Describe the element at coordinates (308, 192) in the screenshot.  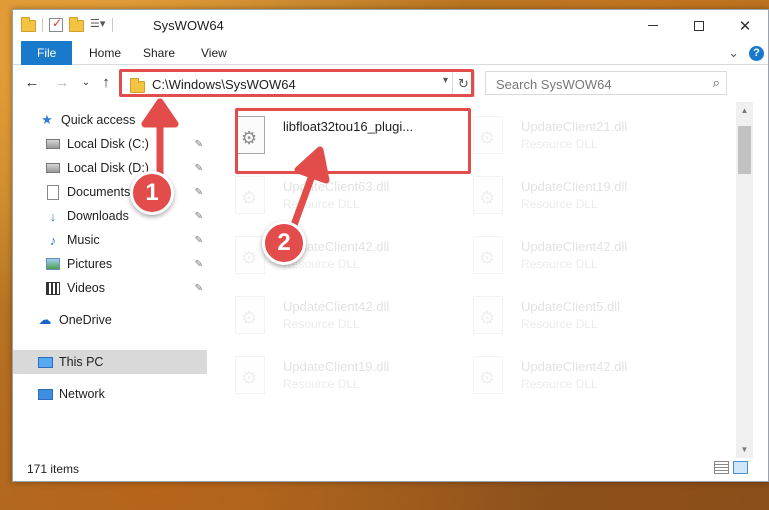
I see `arrow-to-file` at that location.